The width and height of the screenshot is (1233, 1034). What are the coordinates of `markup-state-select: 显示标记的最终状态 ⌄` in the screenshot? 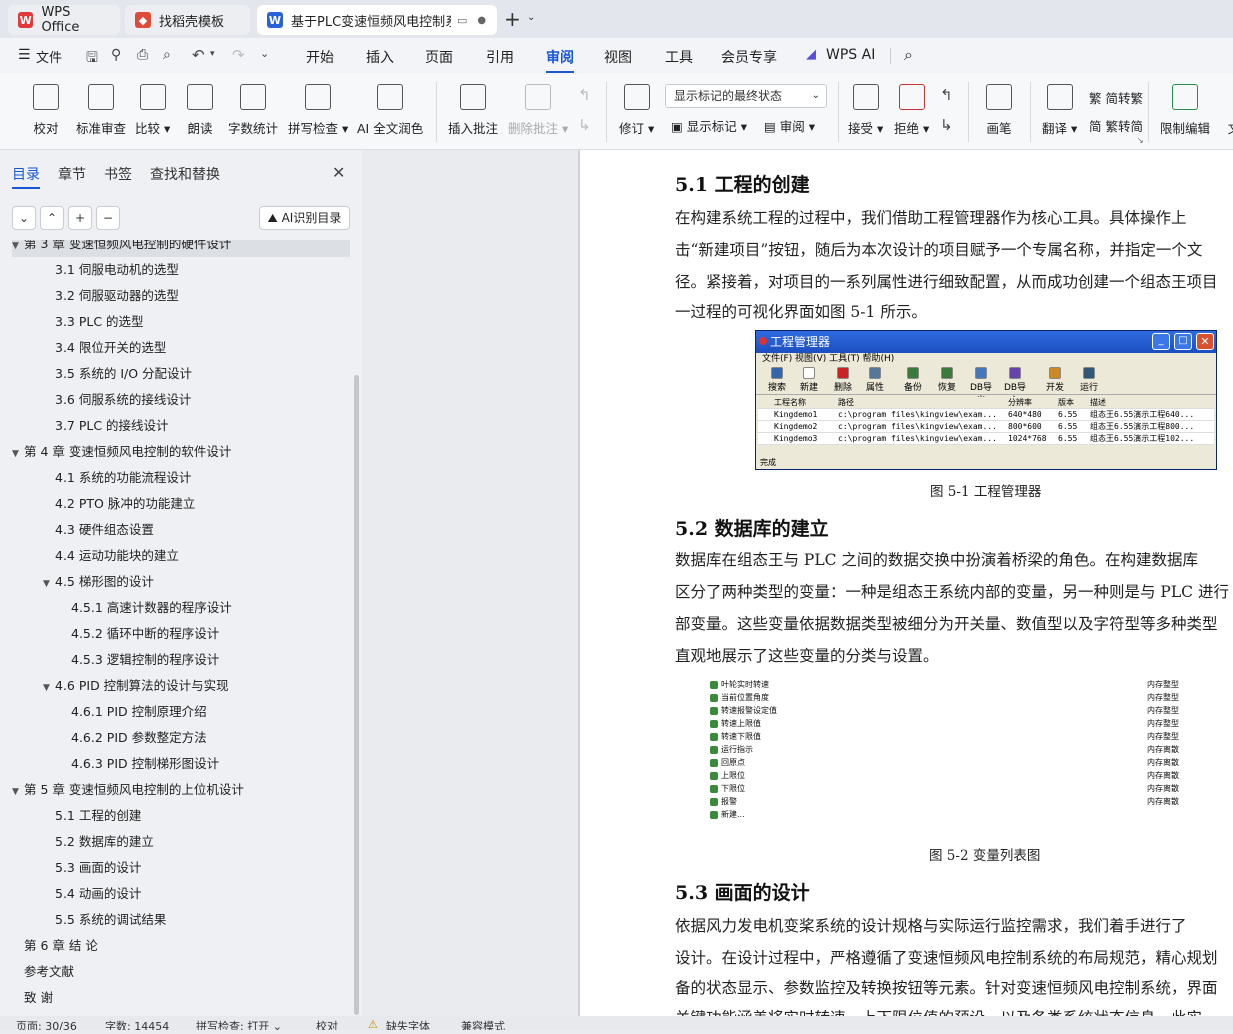 It's located at (746, 96).